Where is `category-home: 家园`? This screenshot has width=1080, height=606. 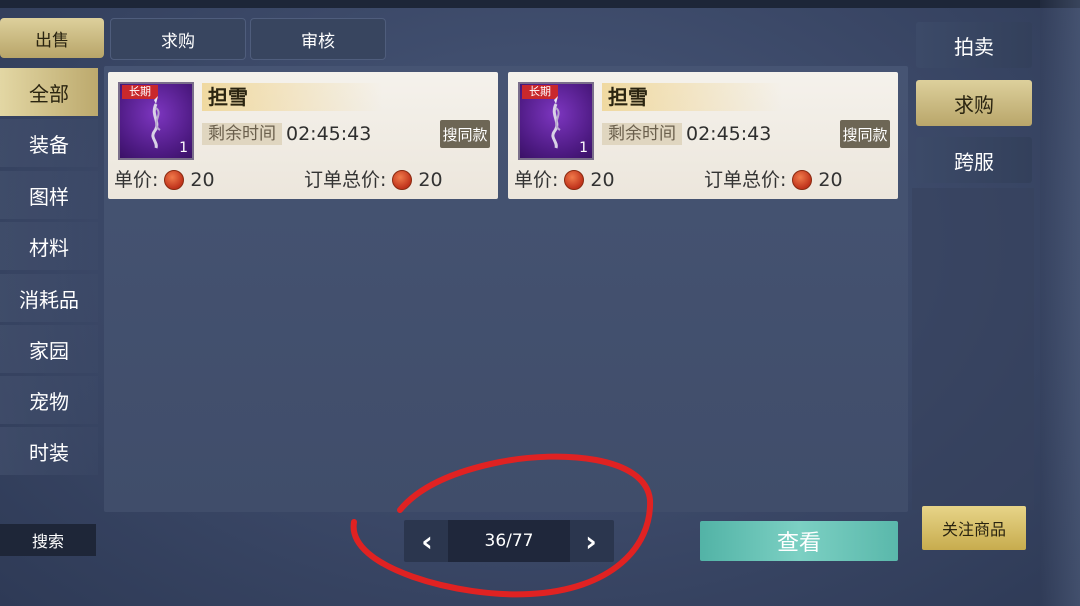
category-home: 家园 is located at coordinates (49, 349).